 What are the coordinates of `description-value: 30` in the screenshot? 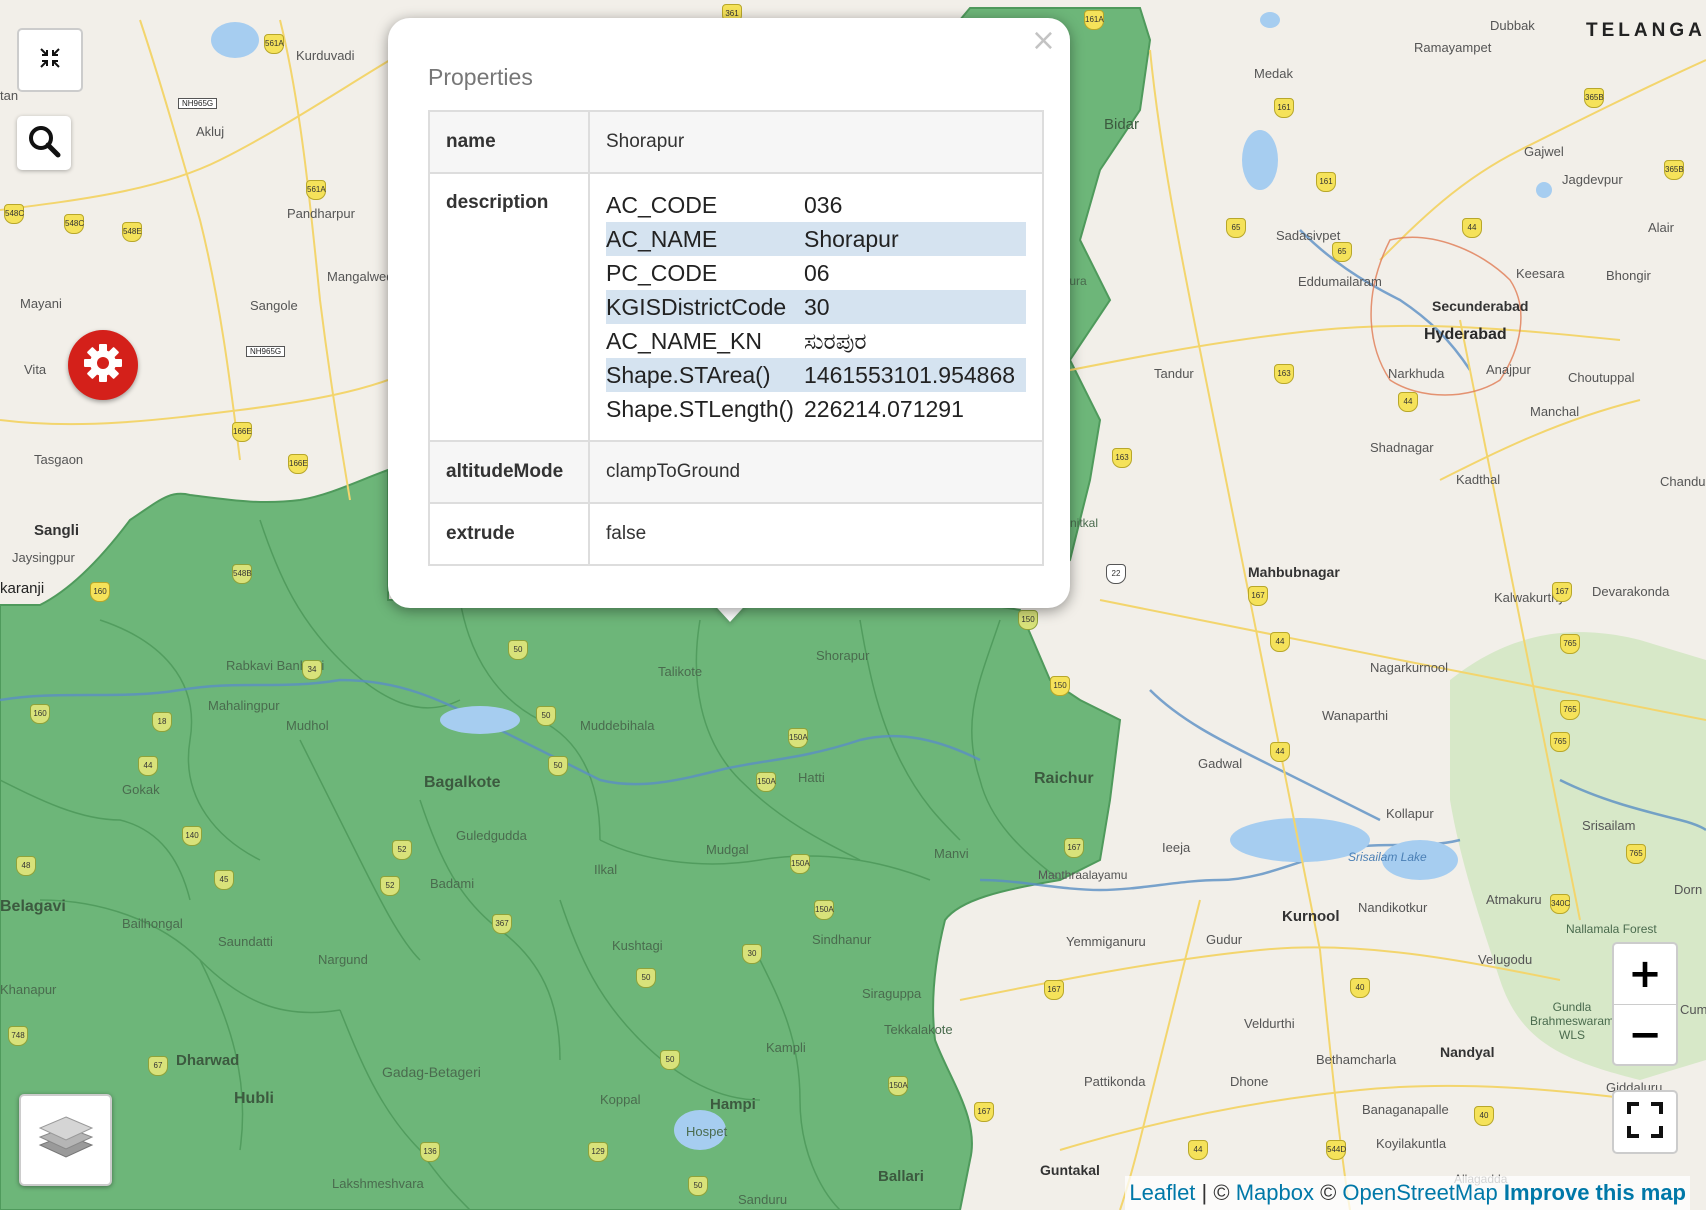 It's located at (915, 307).